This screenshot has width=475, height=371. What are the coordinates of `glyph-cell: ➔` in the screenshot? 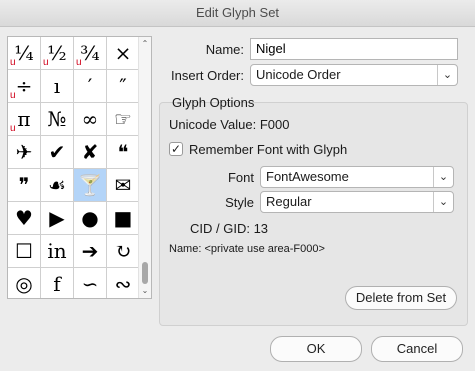 It's located at (90, 251).